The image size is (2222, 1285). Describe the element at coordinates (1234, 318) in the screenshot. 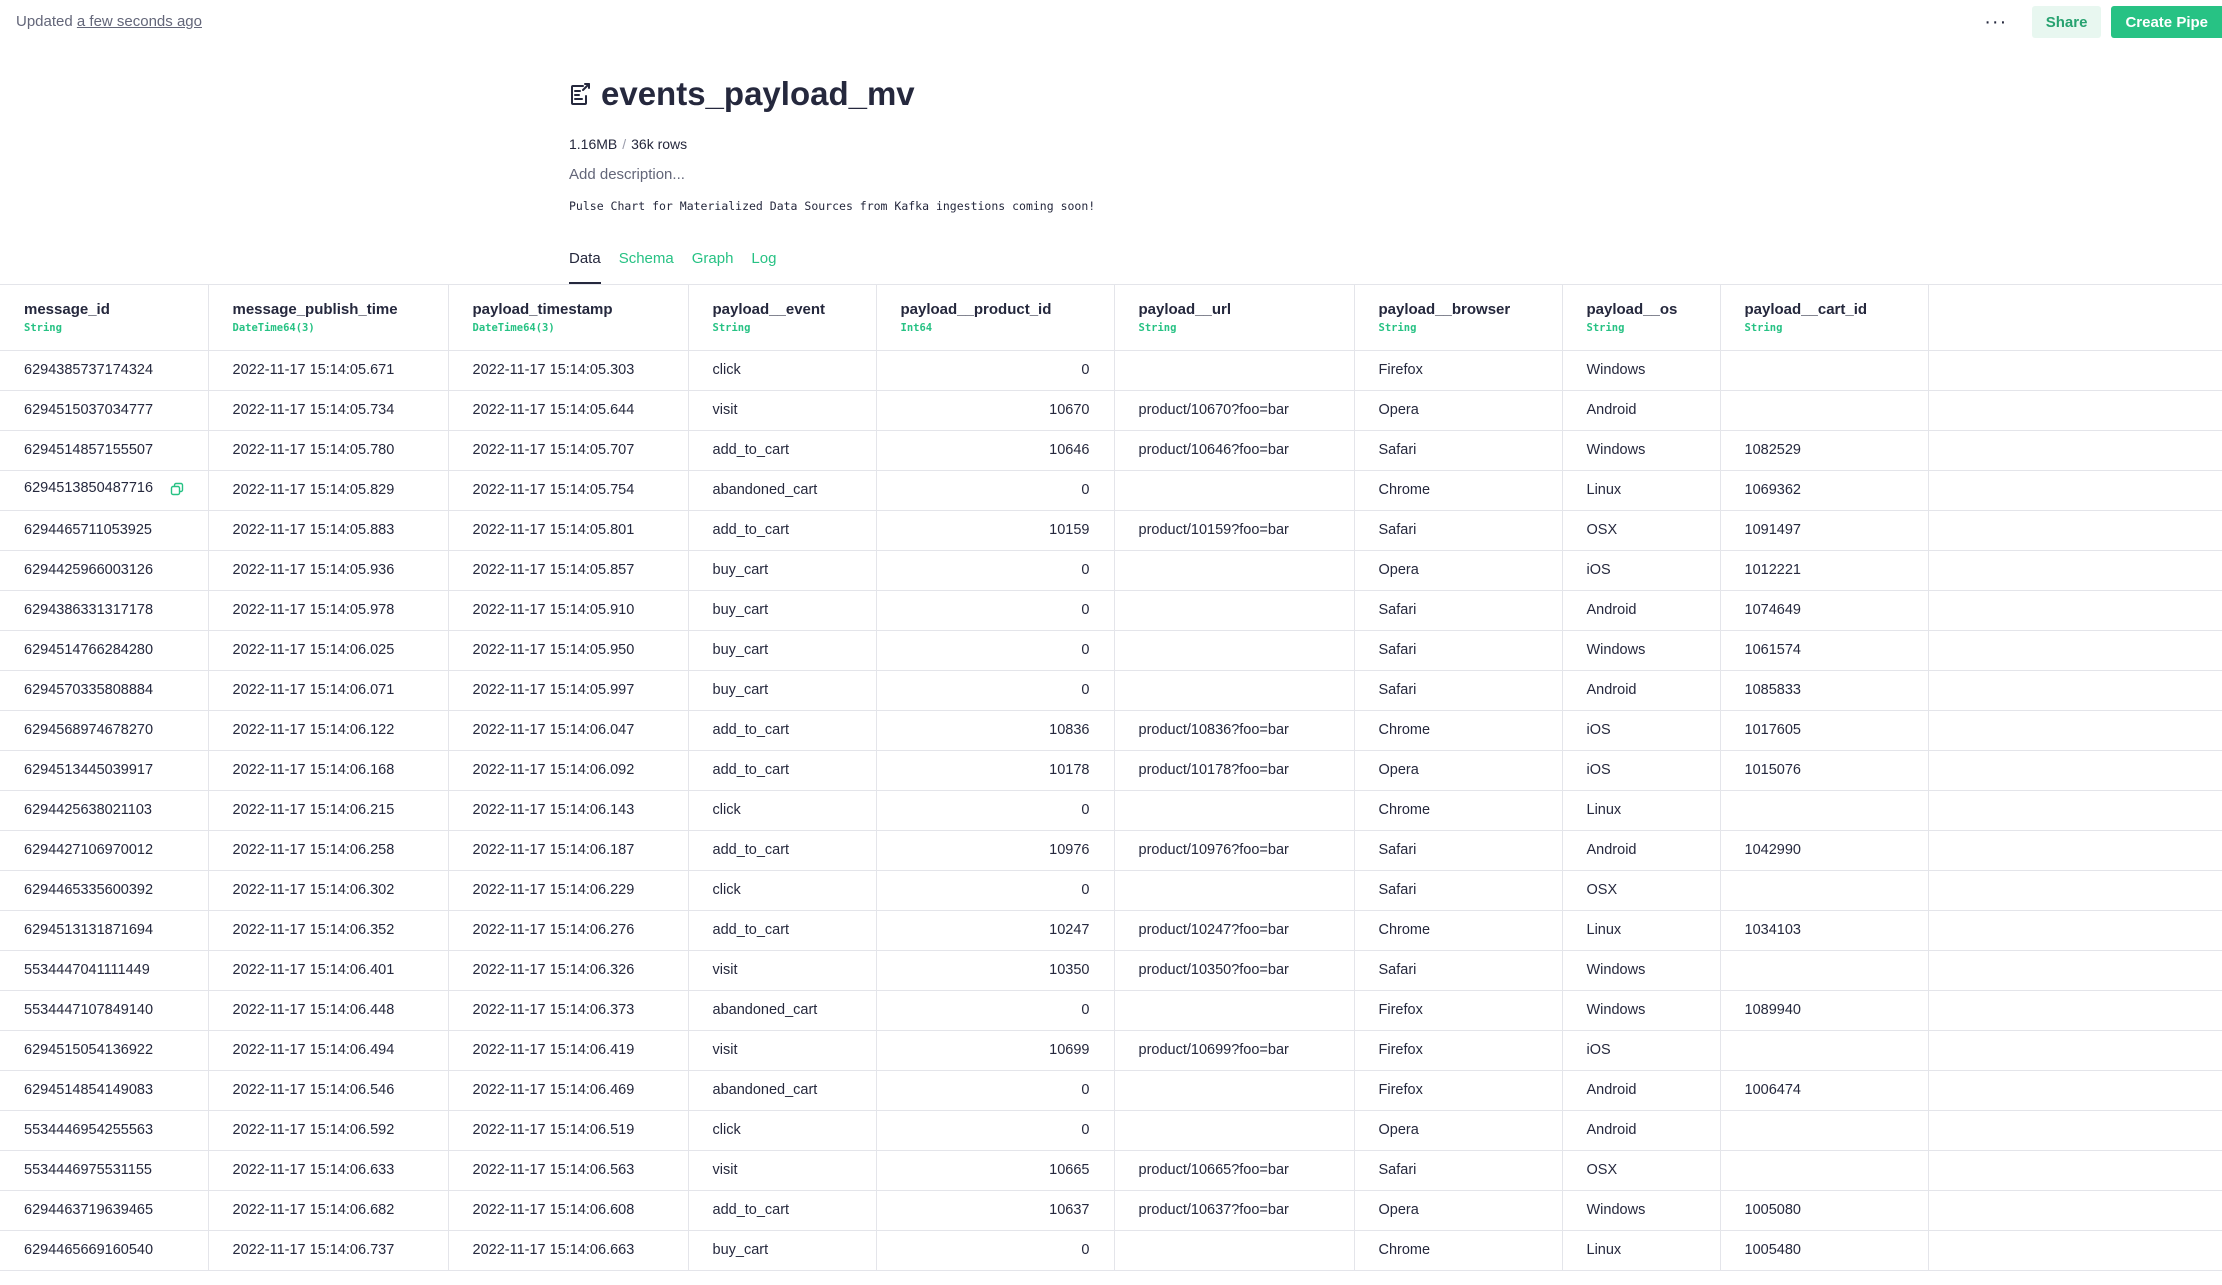

I see `column-header-payload-url: payload__url String` at that location.